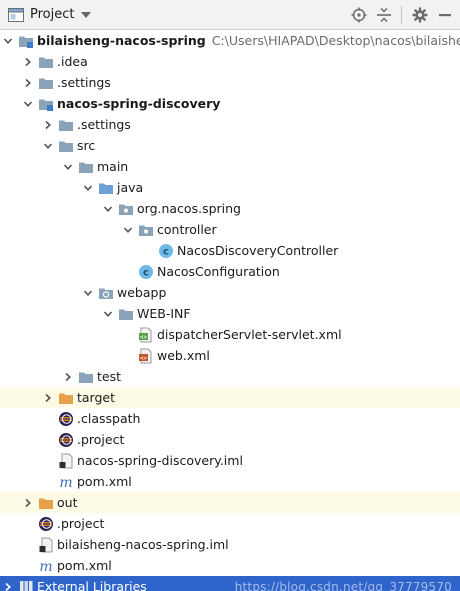  I want to click on tree-item-package: org.nacos.spring, so click(230, 208).